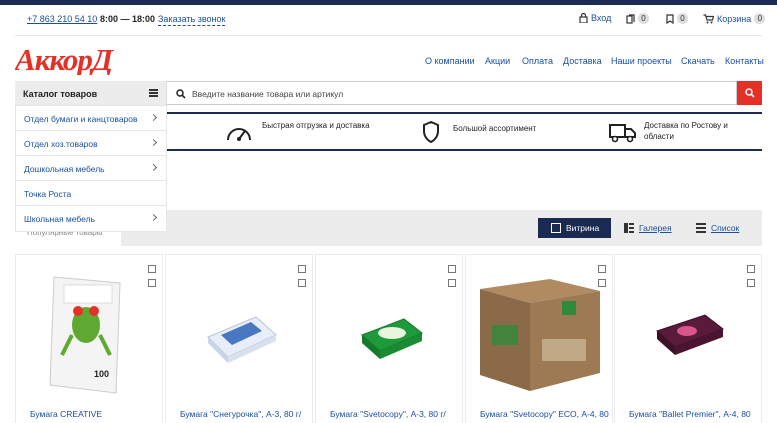 This screenshot has width=777, height=423. I want to click on favorites-link: 0, so click(677, 18).